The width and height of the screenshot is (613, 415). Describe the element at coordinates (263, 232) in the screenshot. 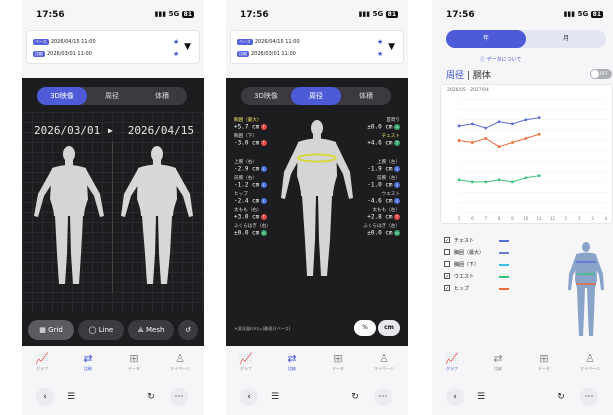

I see `equal-icon: =` at that location.